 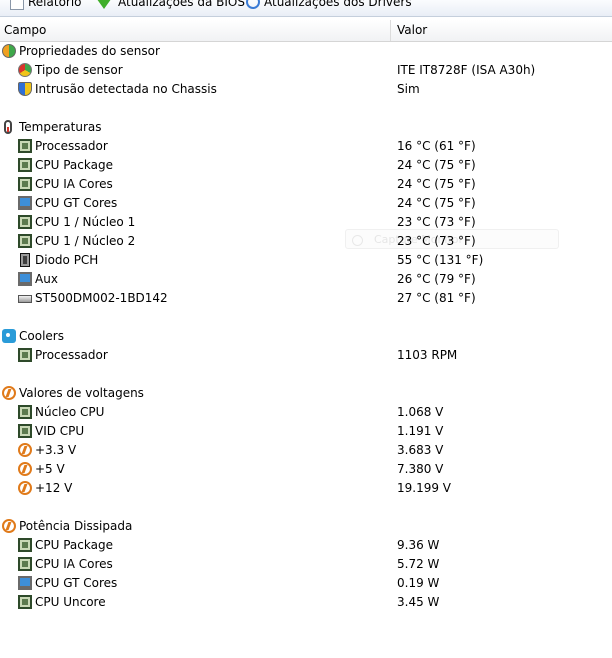 I want to click on field-name: CPU 1 / Núcleo 1, so click(x=85, y=222).